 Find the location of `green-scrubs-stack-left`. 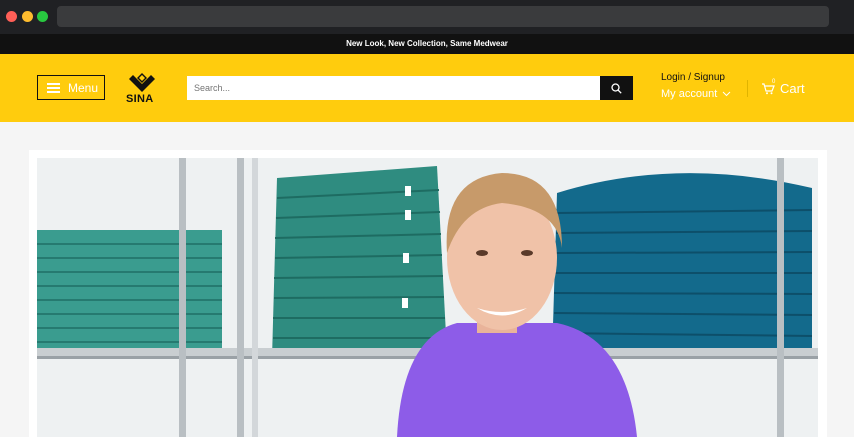

green-scrubs-stack-left is located at coordinates (129, 292).